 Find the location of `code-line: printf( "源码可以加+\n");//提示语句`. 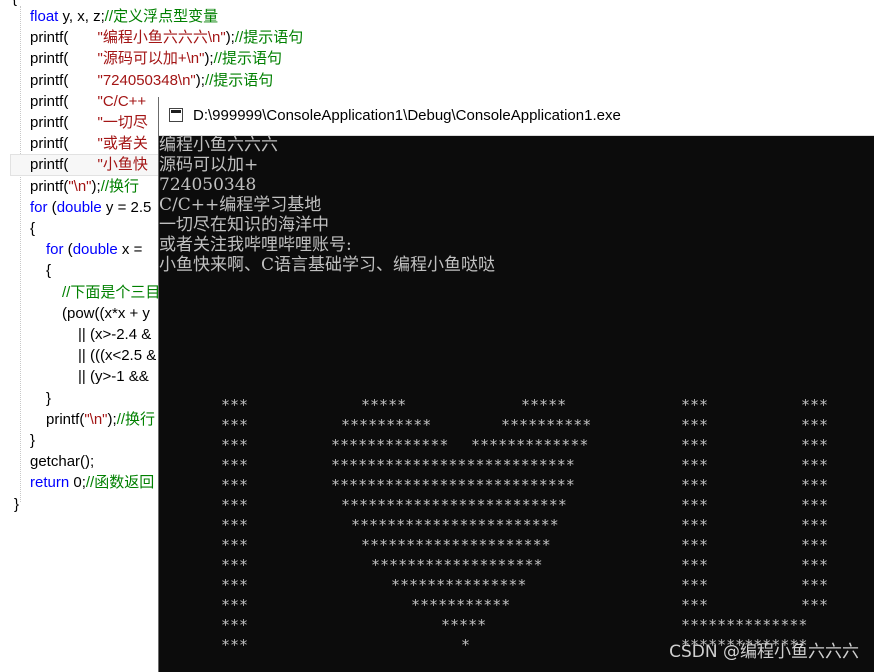

code-line: printf( "源码可以加+\n");//提示语句 is located at coordinates (156, 58).